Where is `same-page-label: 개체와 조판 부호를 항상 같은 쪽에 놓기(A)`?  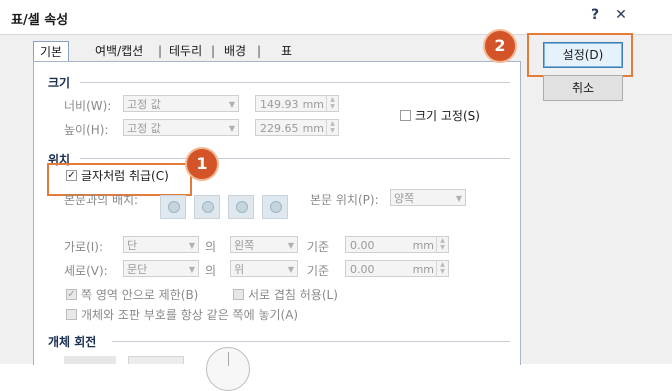
same-page-label: 개체와 조판 부호를 항상 같은 쪽에 놓기(A) is located at coordinates (190, 315).